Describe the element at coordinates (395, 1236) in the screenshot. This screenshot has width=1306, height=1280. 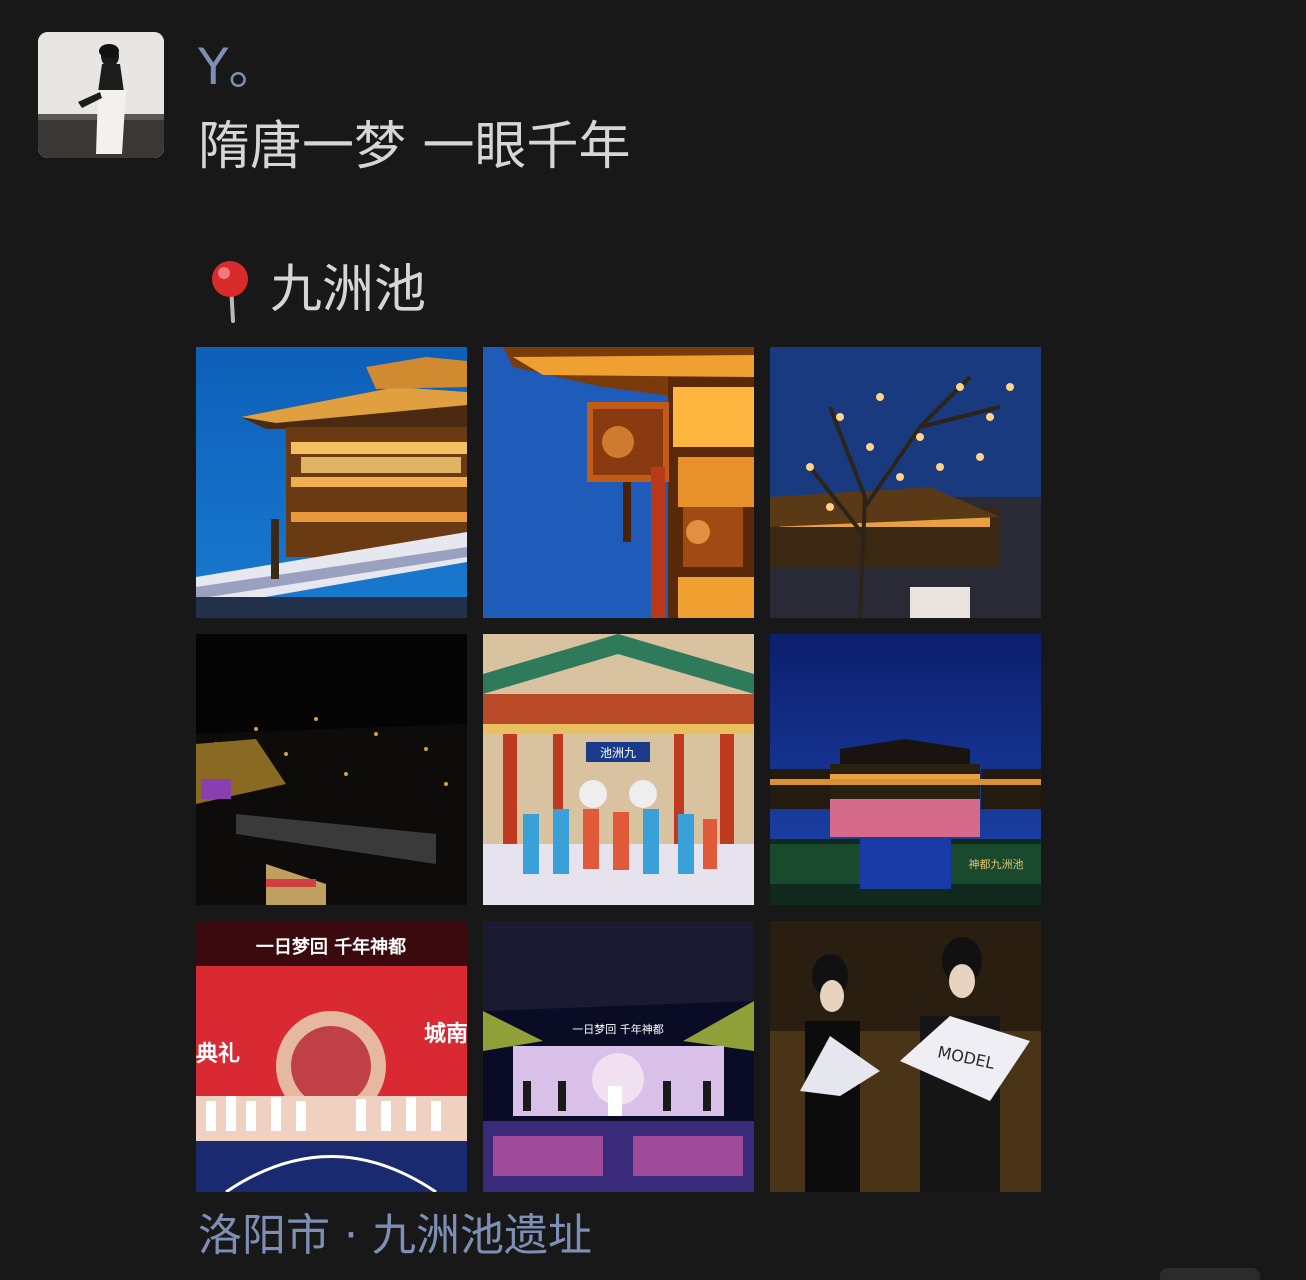
I see `location-link: 洛阳市 · 九洲池遗址` at that location.